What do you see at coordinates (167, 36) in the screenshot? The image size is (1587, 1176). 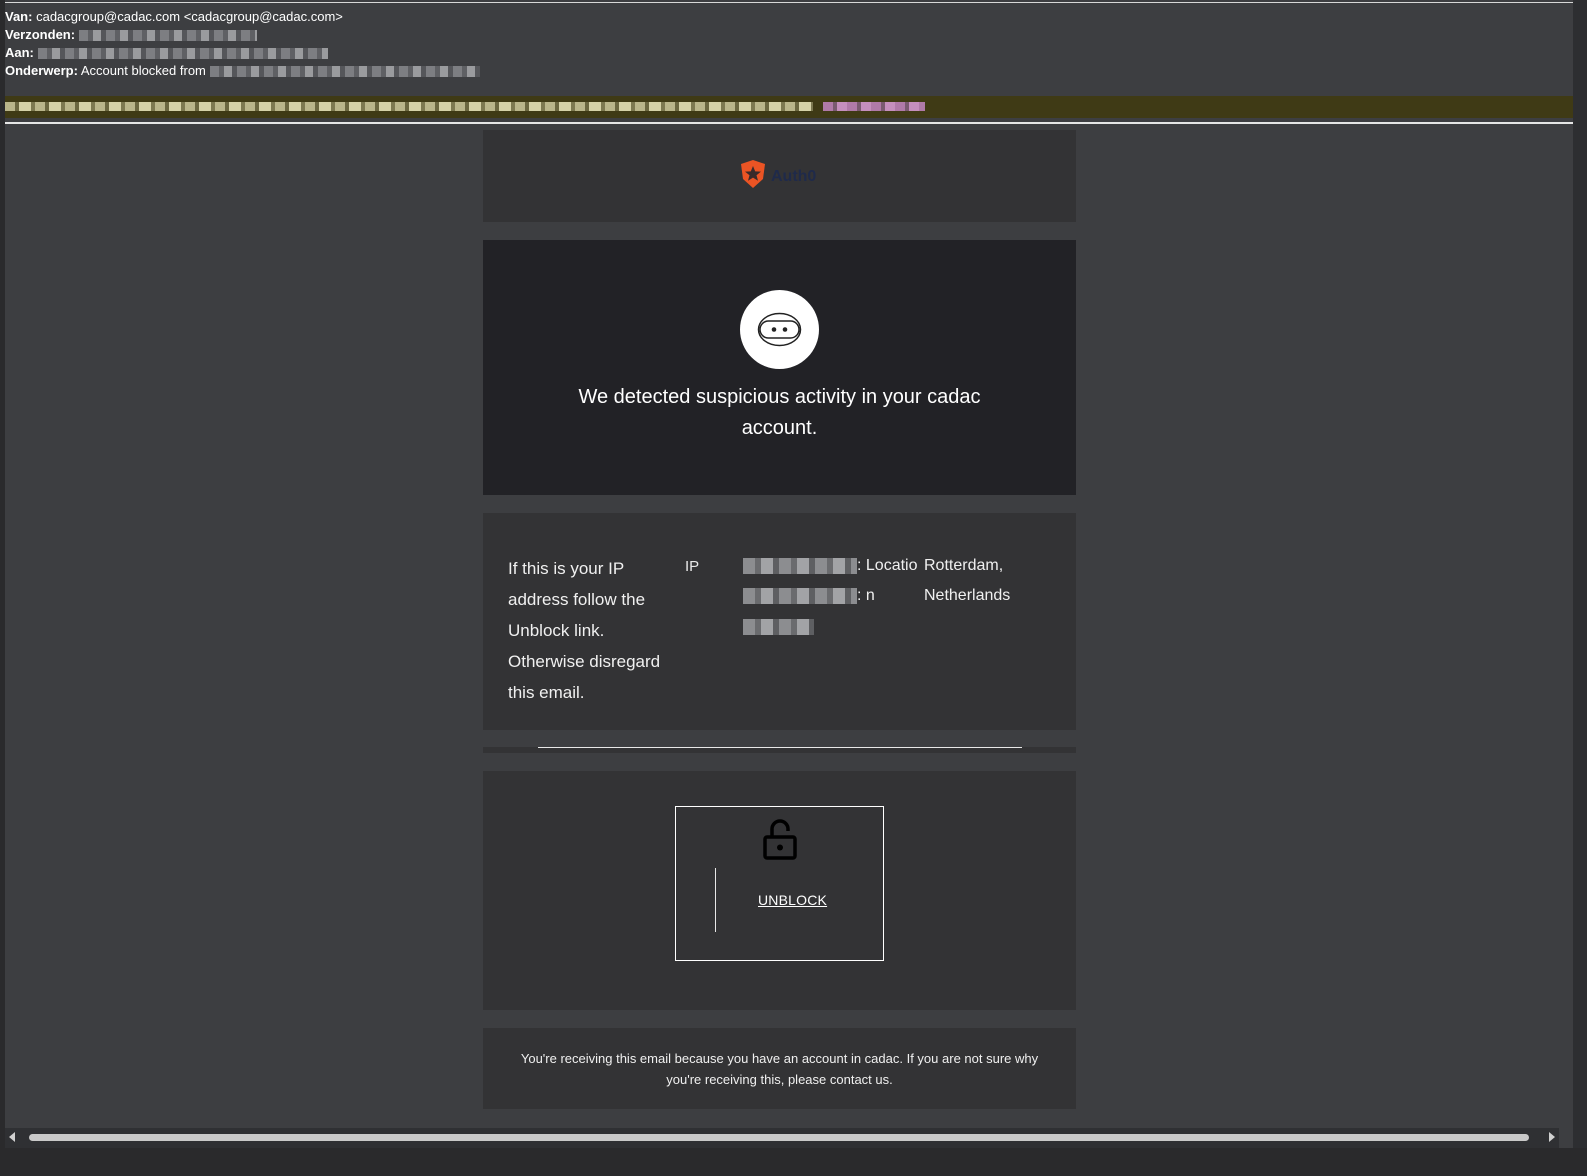 I see `sent-value-redacted` at bounding box center [167, 36].